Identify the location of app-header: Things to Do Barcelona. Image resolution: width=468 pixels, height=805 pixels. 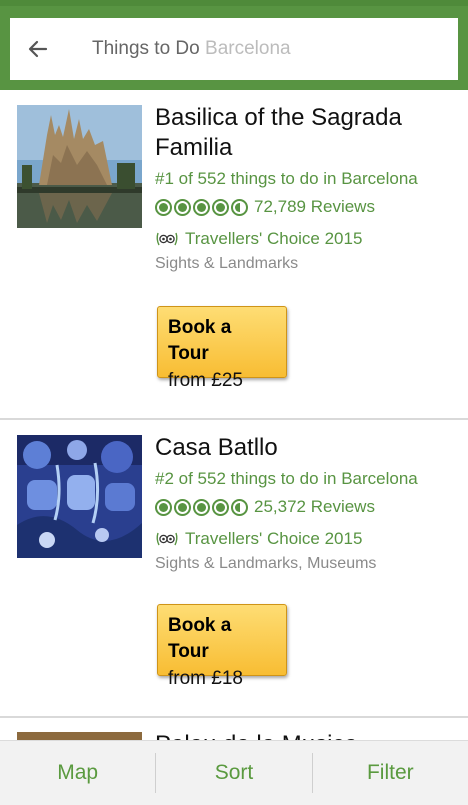
(234, 45).